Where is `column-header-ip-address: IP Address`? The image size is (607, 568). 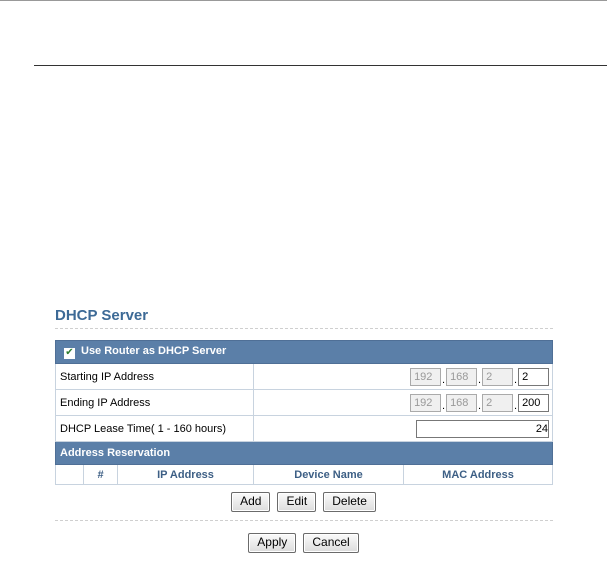 column-header-ip-address: IP Address is located at coordinates (185, 474).